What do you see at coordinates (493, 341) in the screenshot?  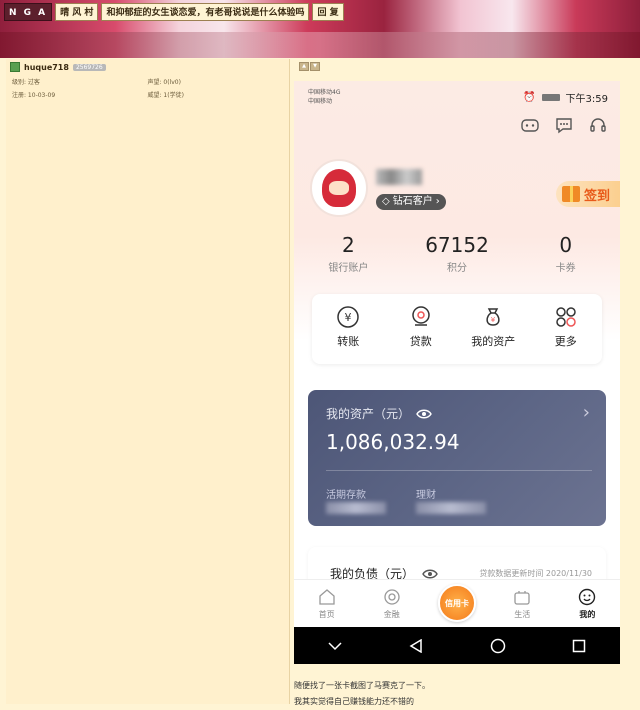 I see `quick-action-label: 我的资产` at bounding box center [493, 341].